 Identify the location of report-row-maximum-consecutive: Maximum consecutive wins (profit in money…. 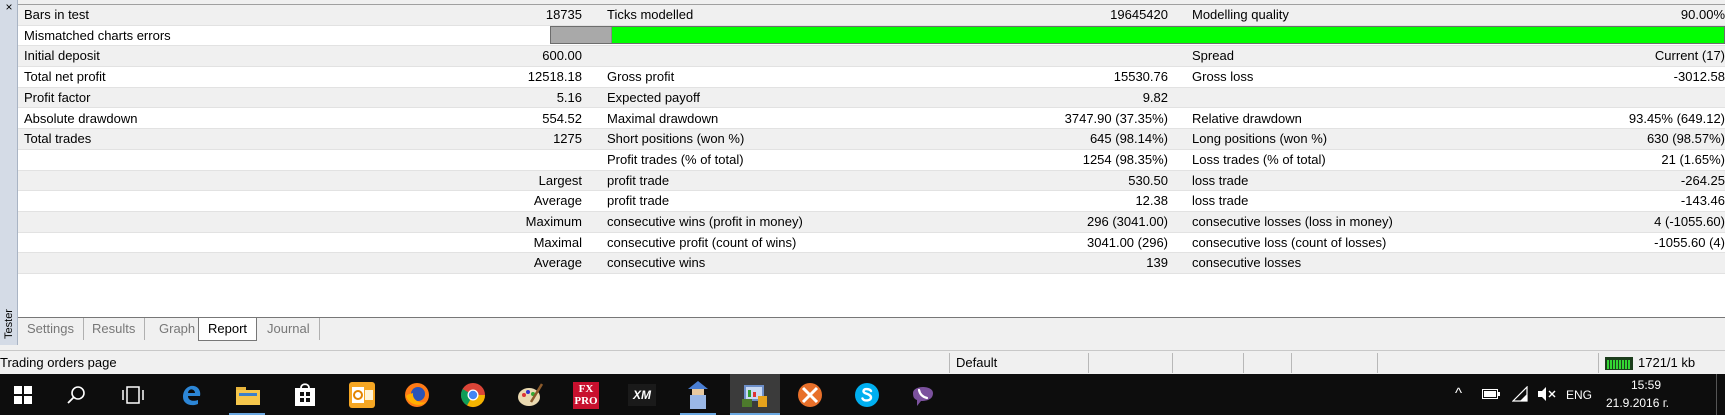
(871, 222).